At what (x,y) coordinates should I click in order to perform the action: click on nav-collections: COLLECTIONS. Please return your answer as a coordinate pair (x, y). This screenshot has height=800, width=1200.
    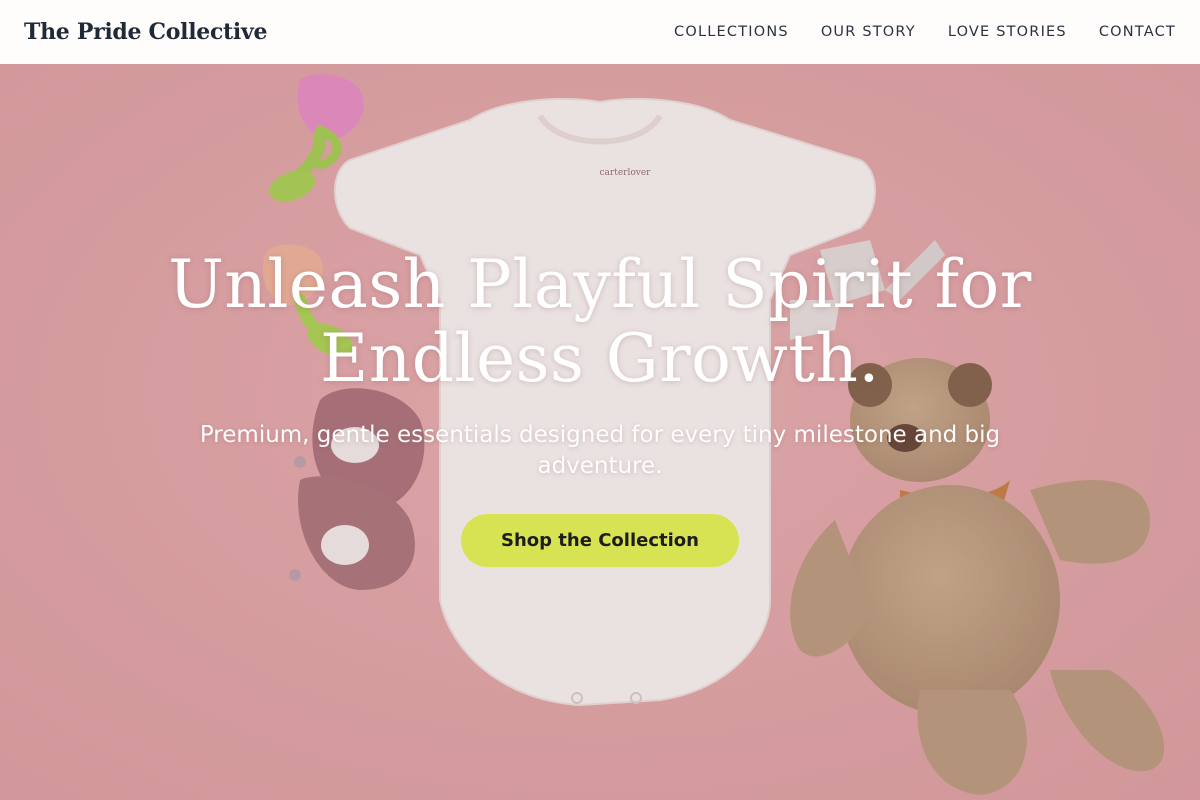
    Looking at the image, I should click on (731, 32).